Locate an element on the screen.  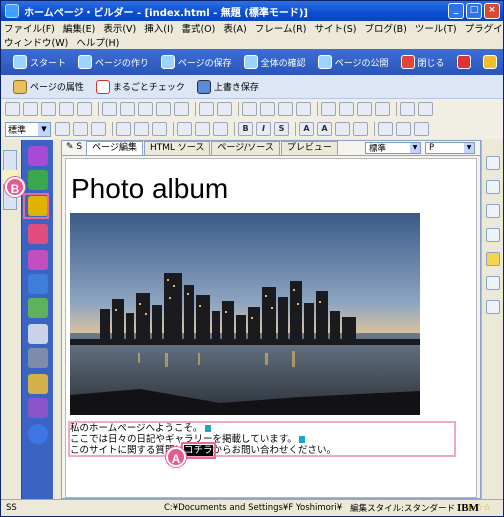
property-icon is located at coordinates (493, 163).